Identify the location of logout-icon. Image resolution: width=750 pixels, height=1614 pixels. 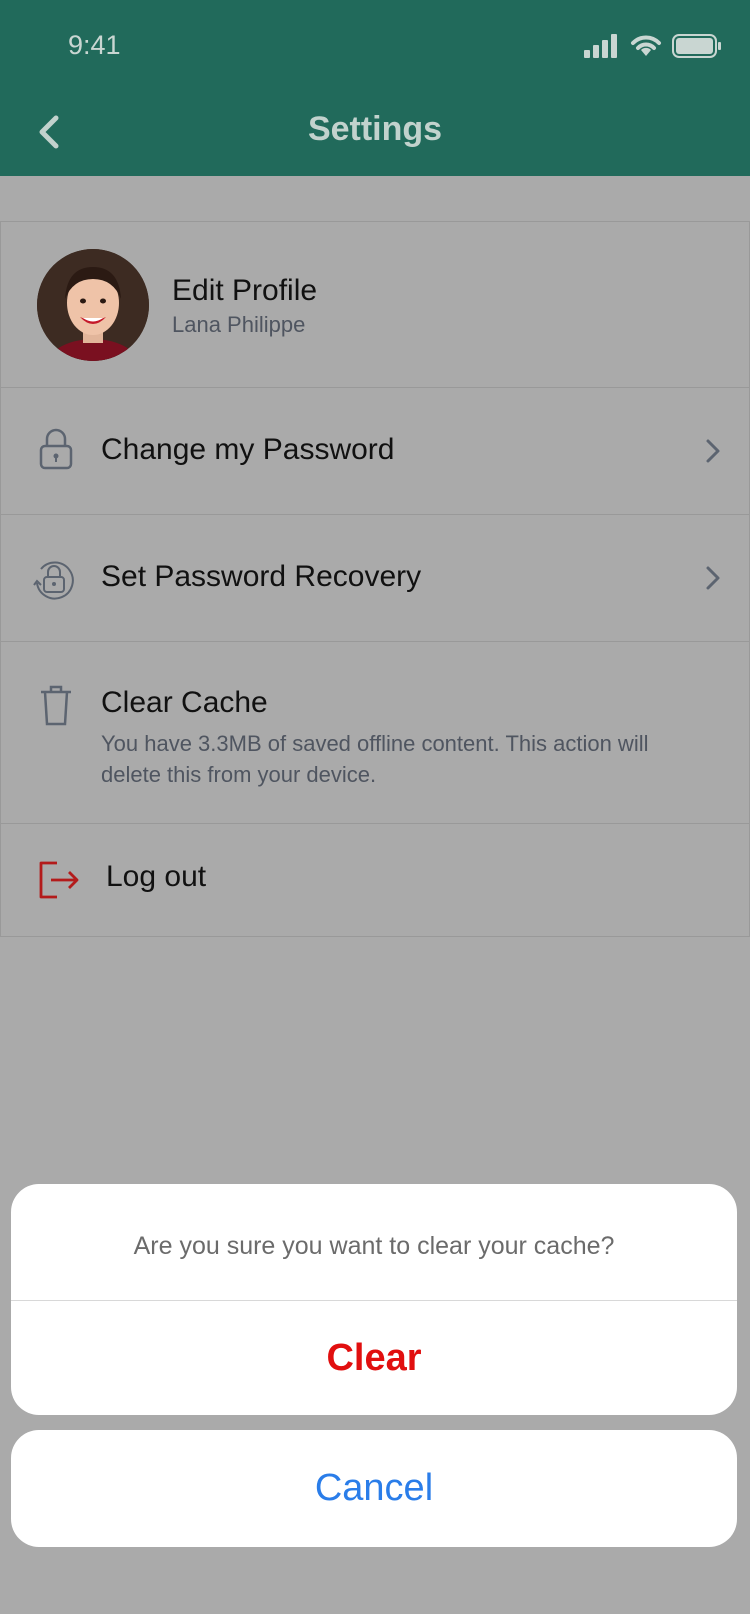
(59, 880).